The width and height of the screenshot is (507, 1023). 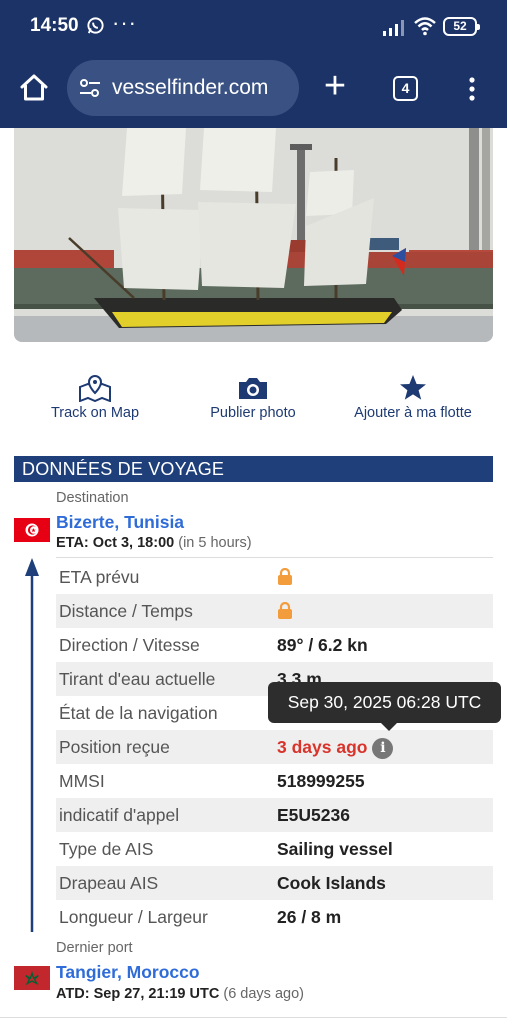 What do you see at coordinates (137, 679) in the screenshot?
I see `row-key: Tirant d'eau actuelle` at bounding box center [137, 679].